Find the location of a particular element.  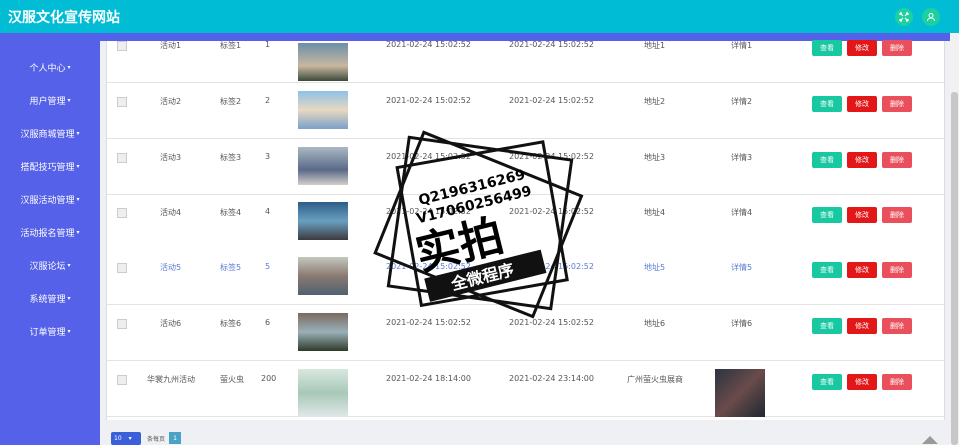

cell-detail: 详情4 is located at coordinates (742, 212).